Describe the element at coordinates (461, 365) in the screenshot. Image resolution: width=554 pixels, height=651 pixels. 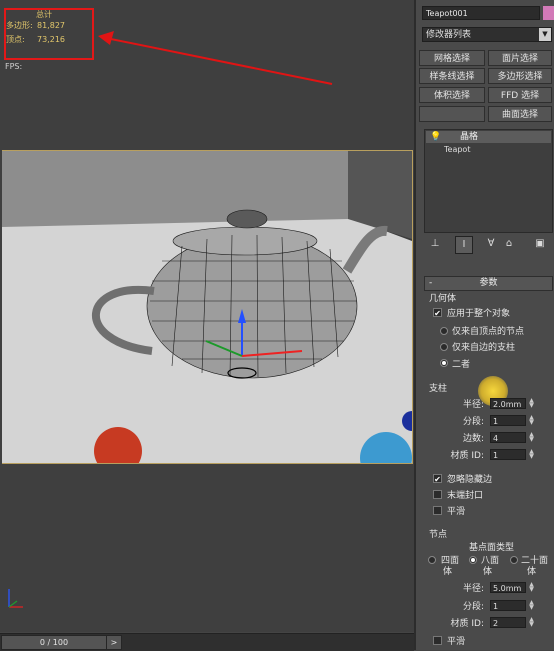
I see `both-label: 二者` at that location.